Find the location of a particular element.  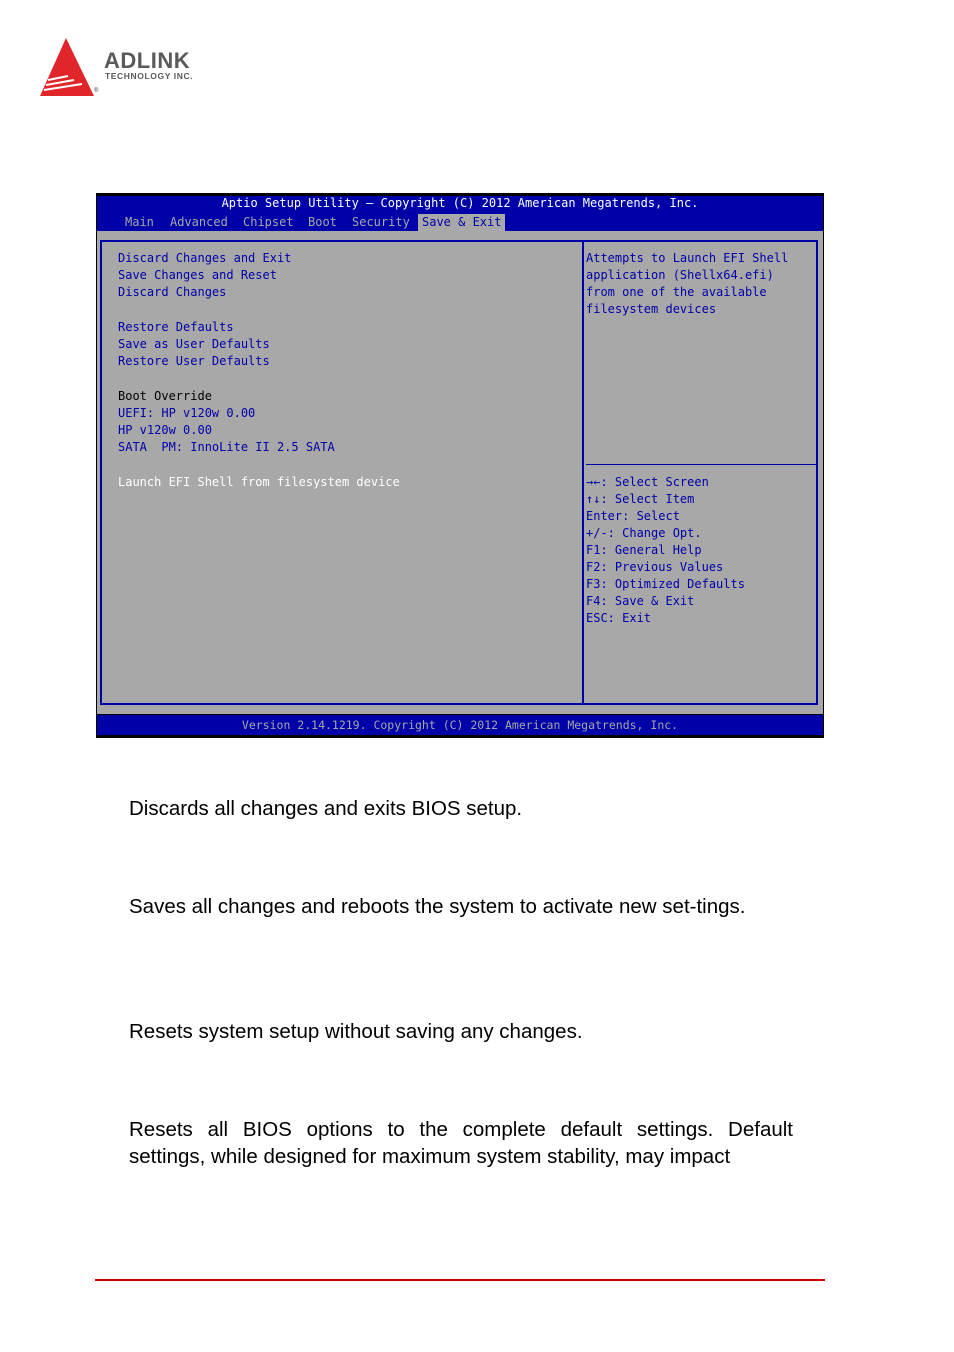

footer-rule is located at coordinates (460, 1280).